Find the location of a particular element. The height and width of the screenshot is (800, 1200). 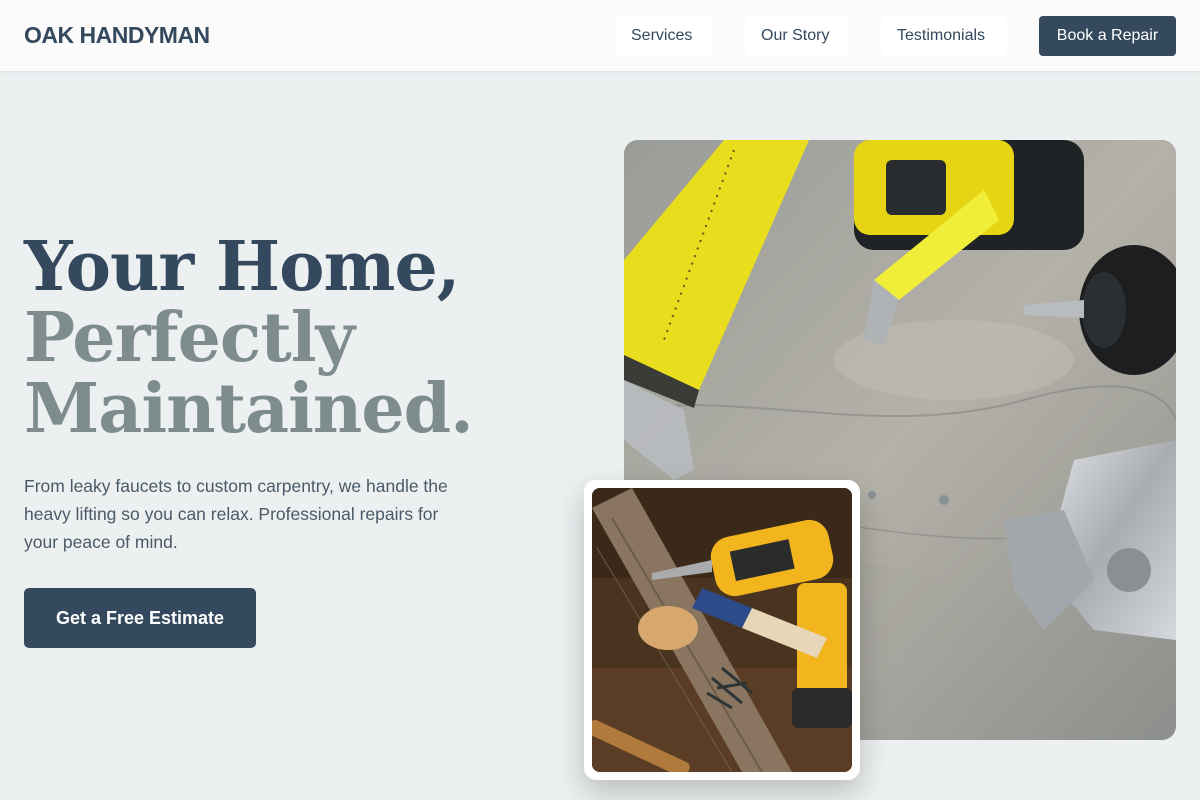

headline-line-2: Perfectly is located at coordinates (189, 338).